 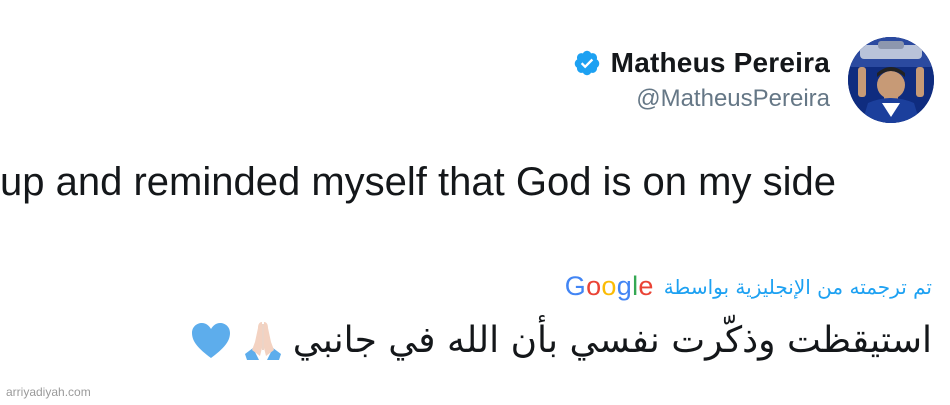 I want to click on translation-attribution: Google تم ترجمته من الإنجليزية بواسطة, so click(x=748, y=286).